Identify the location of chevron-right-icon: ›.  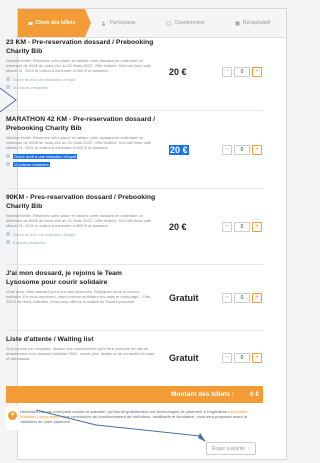
(249, 448).